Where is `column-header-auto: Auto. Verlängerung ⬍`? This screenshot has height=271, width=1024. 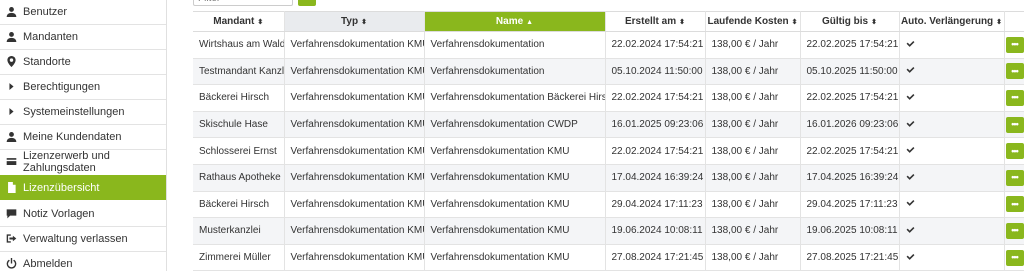
column-header-auto: Auto. Verlängerung ⬍ is located at coordinates (952, 21).